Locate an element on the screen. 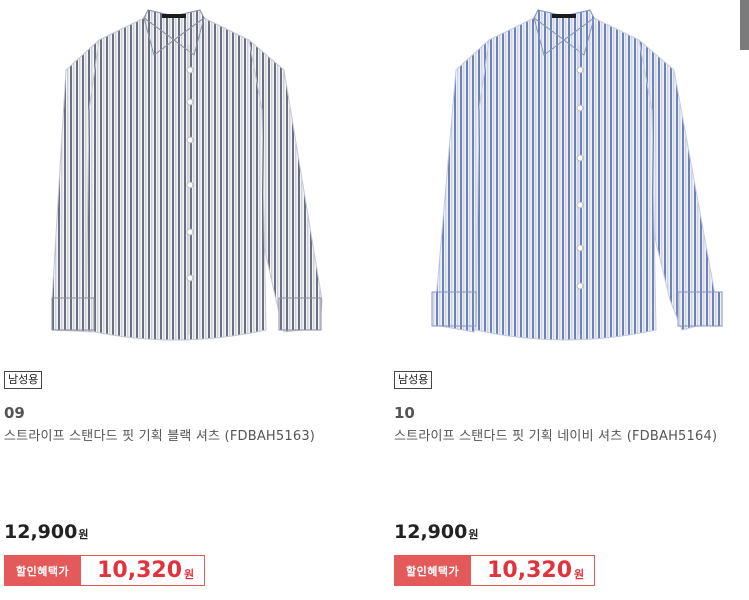 The height and width of the screenshot is (600, 749). product-name: 스트라이프 스탠다드 핏 기획 블랙 셔츠 (FDBAH5163) is located at coordinates (194, 437).